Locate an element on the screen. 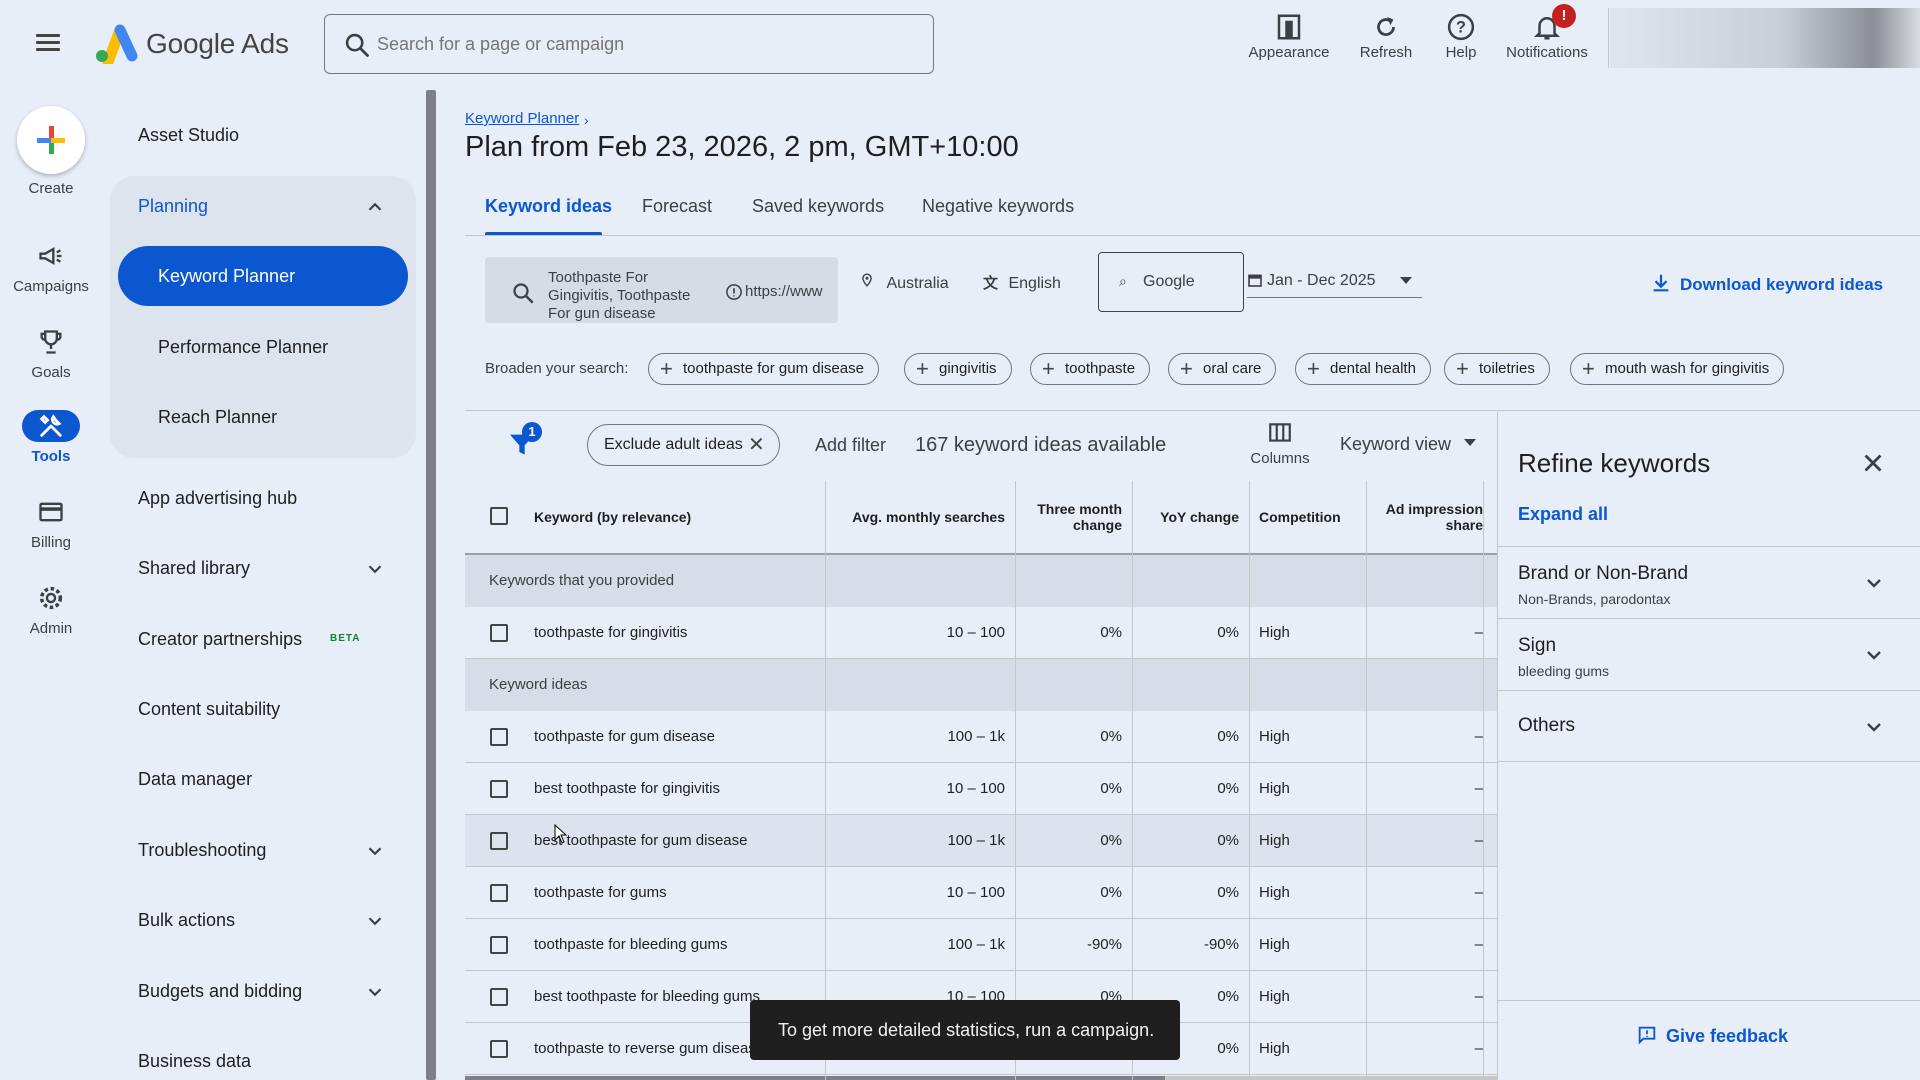  global-search is located at coordinates (629, 44).